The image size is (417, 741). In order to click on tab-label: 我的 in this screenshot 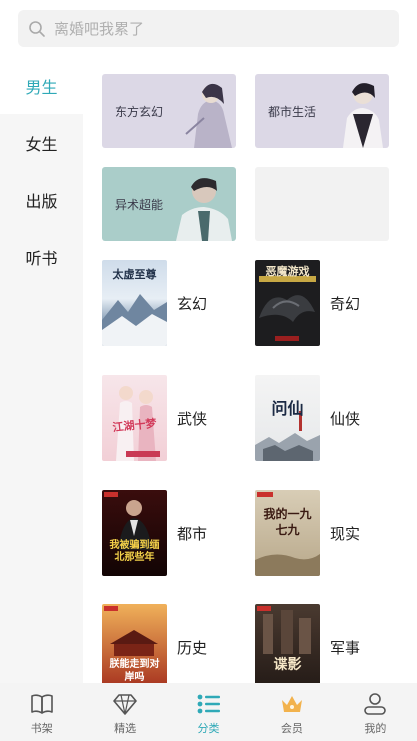, I will do `click(375, 728)`.